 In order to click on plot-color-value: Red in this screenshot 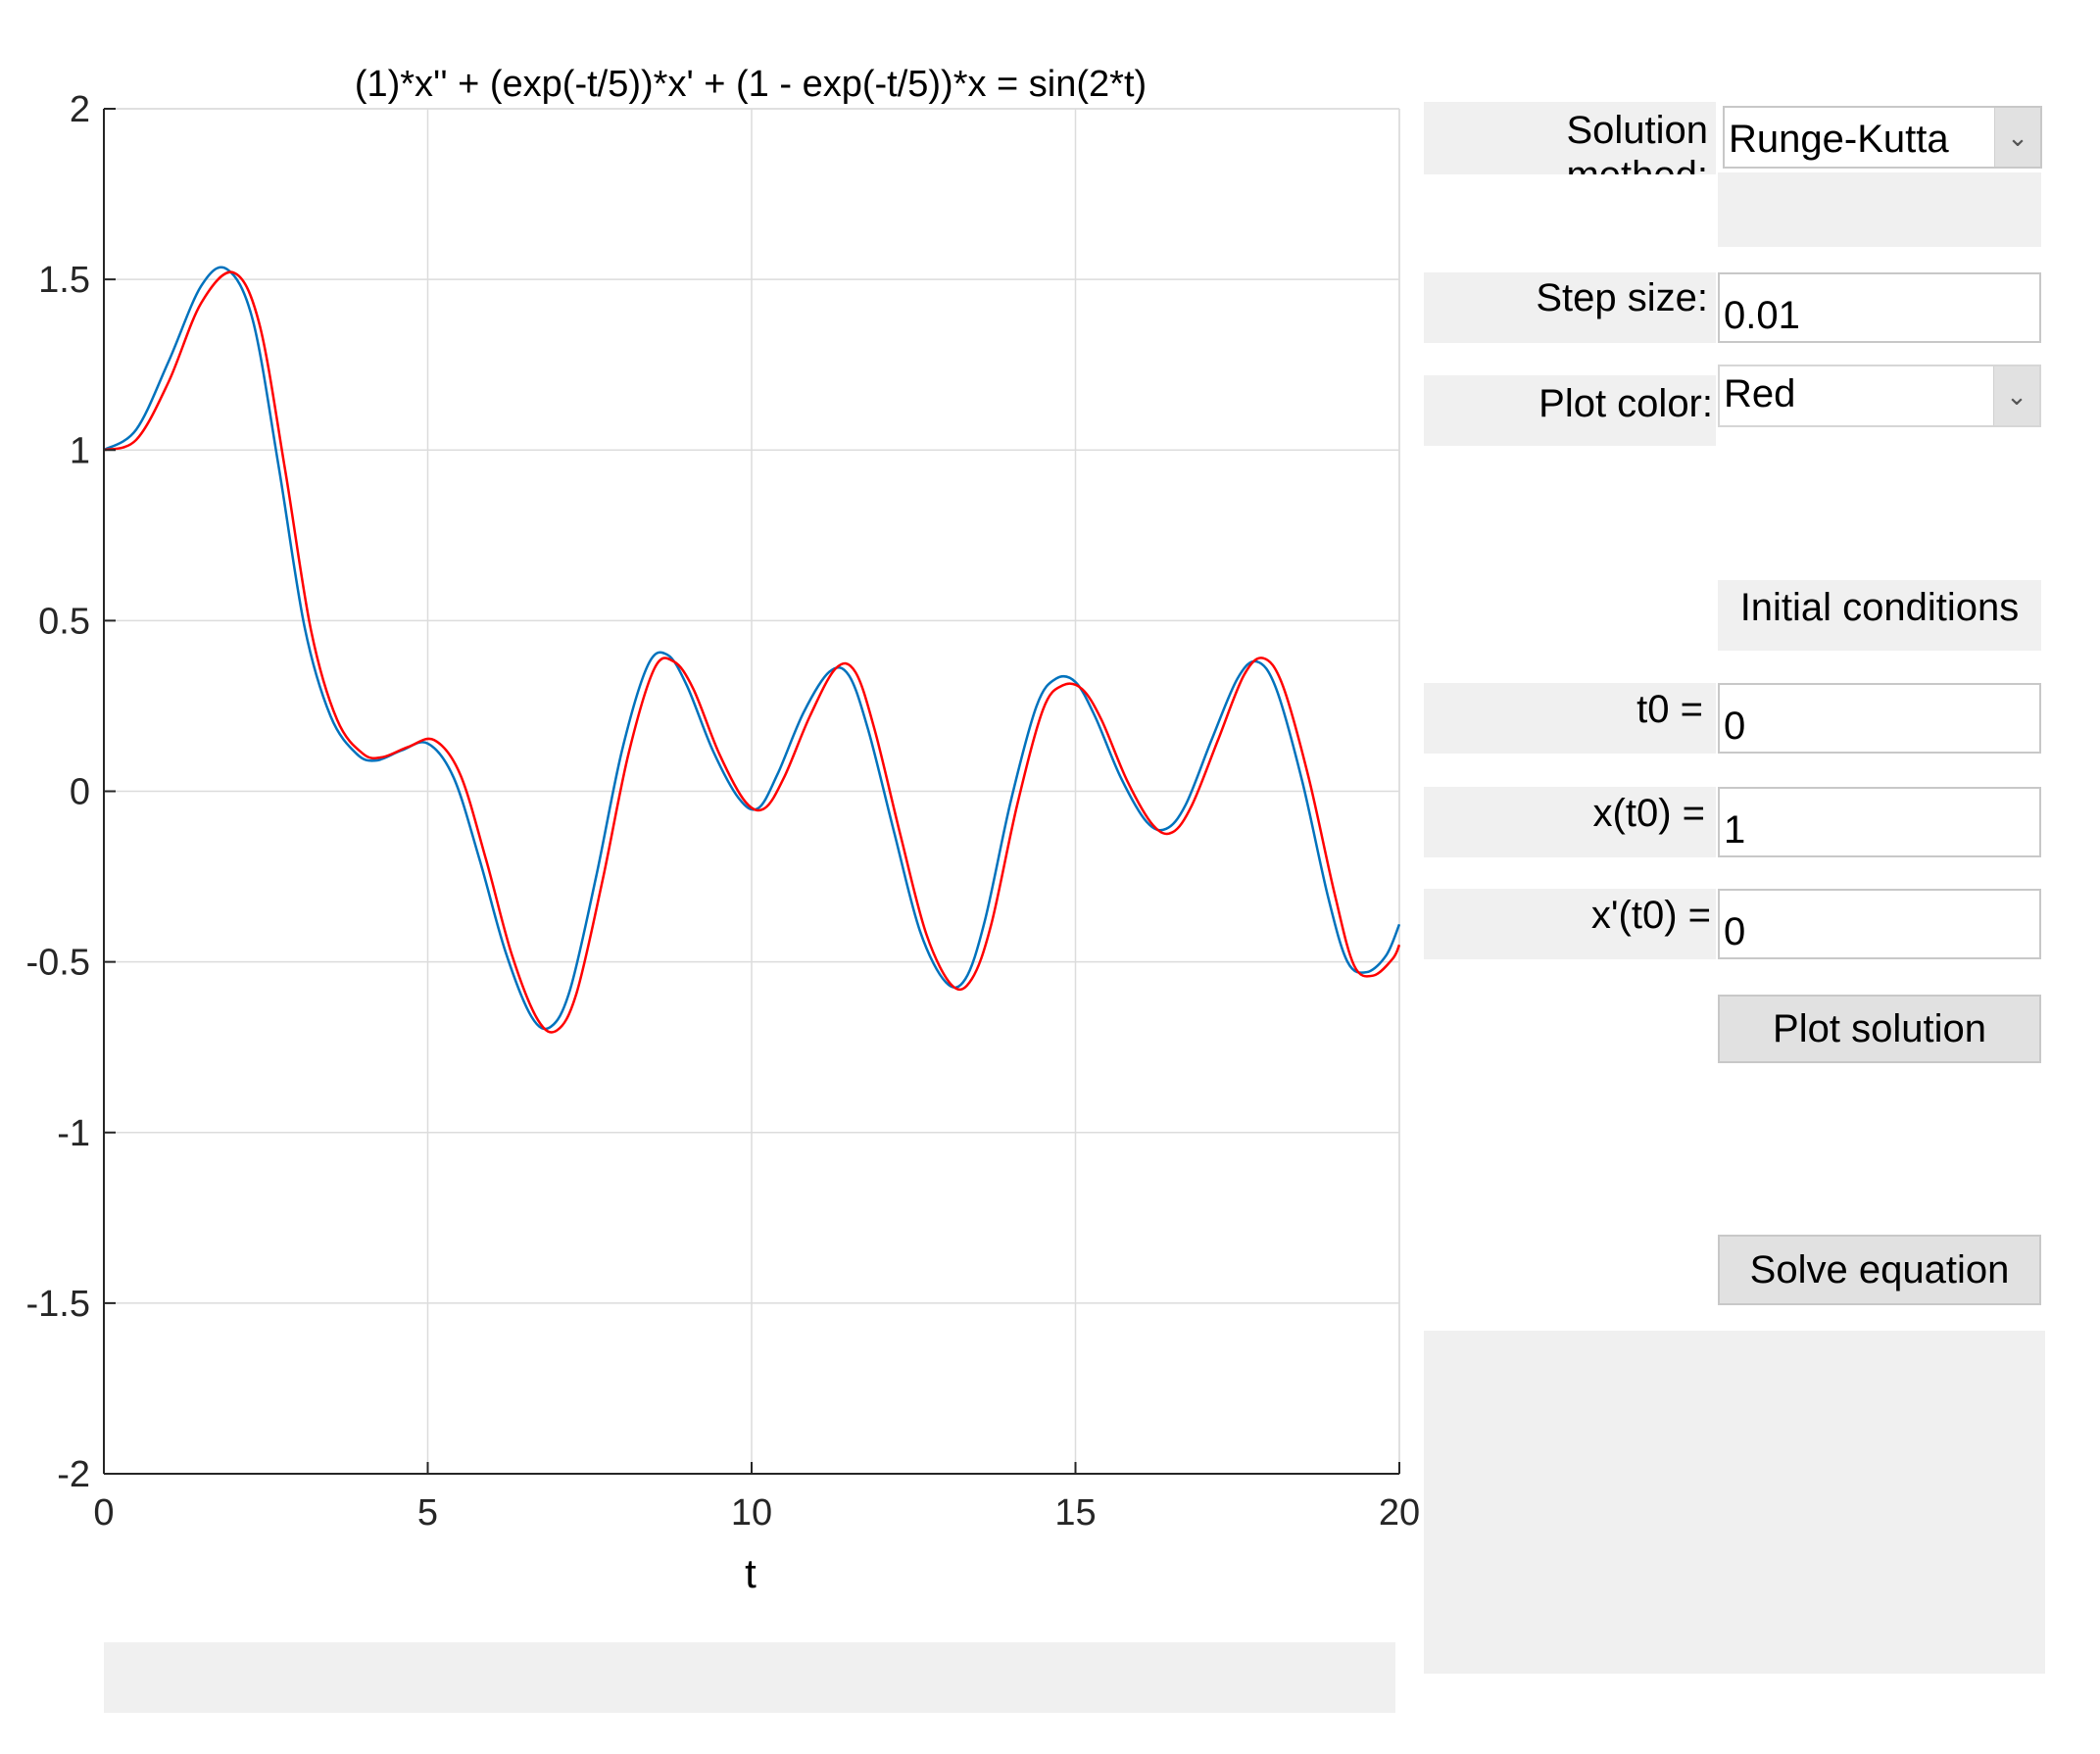, I will do `click(1760, 393)`.